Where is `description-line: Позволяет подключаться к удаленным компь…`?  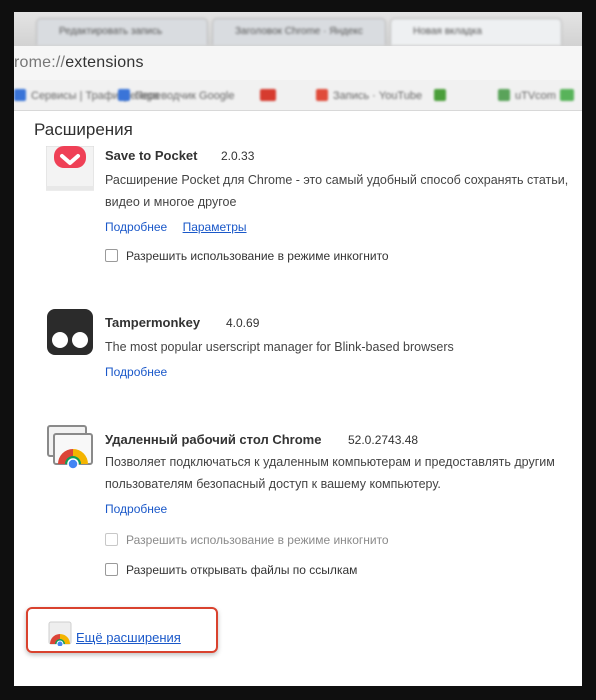 description-line: Позволяет подключаться к удаленным компь… is located at coordinates (330, 462).